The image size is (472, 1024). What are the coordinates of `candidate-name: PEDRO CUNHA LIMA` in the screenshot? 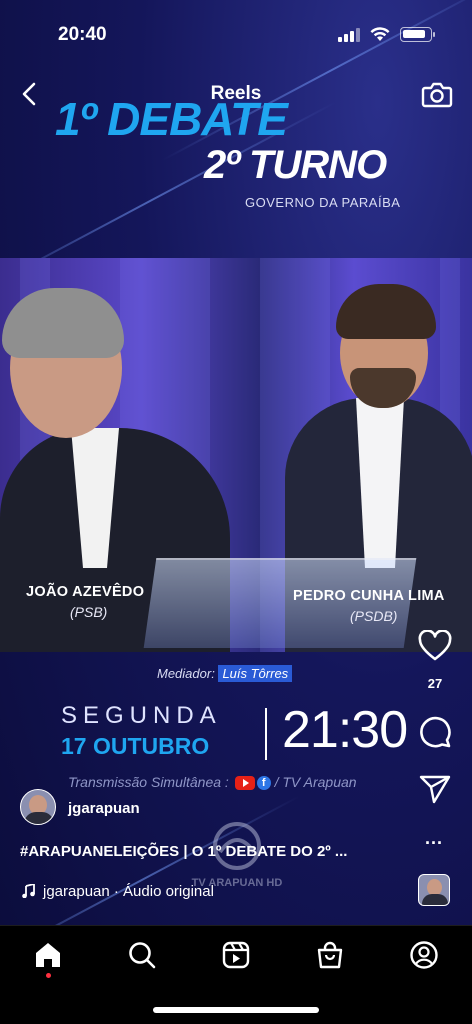 It's located at (369, 596).